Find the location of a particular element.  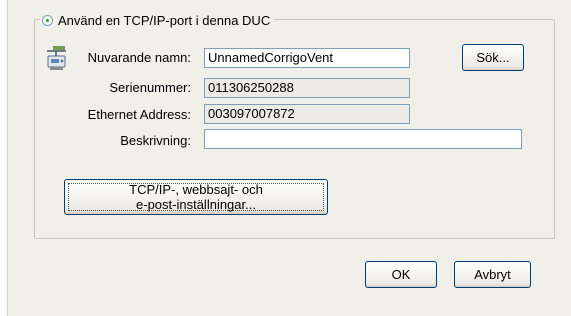

ok-button: OK is located at coordinates (401, 274).